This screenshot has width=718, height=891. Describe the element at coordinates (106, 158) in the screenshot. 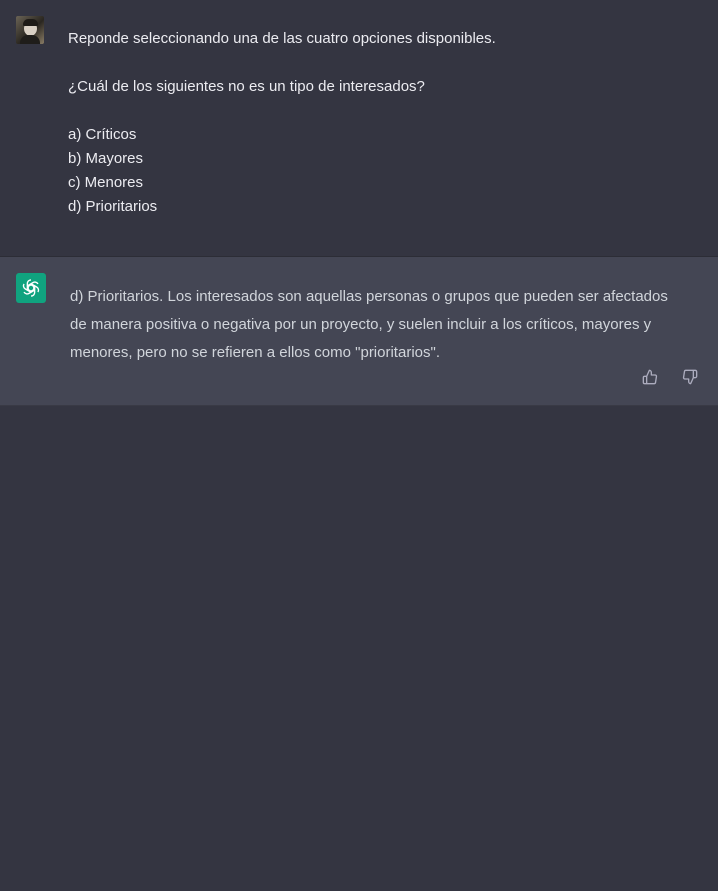

I see `option-b: b) Mayores` at that location.